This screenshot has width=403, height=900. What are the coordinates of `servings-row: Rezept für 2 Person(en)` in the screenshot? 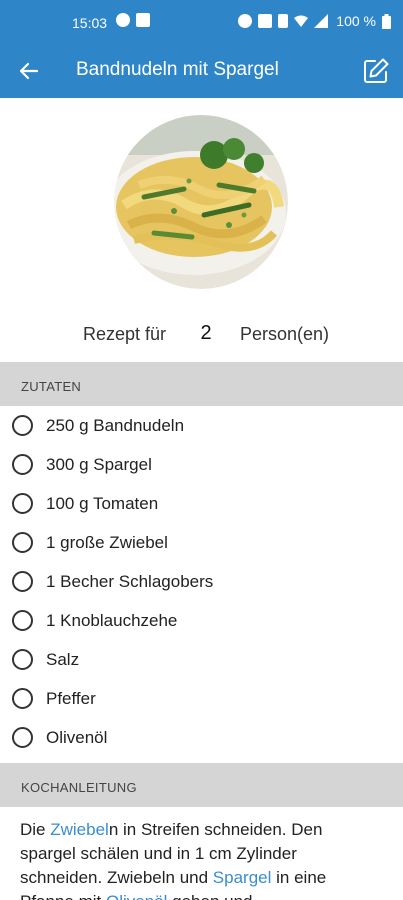 It's located at (201, 335).